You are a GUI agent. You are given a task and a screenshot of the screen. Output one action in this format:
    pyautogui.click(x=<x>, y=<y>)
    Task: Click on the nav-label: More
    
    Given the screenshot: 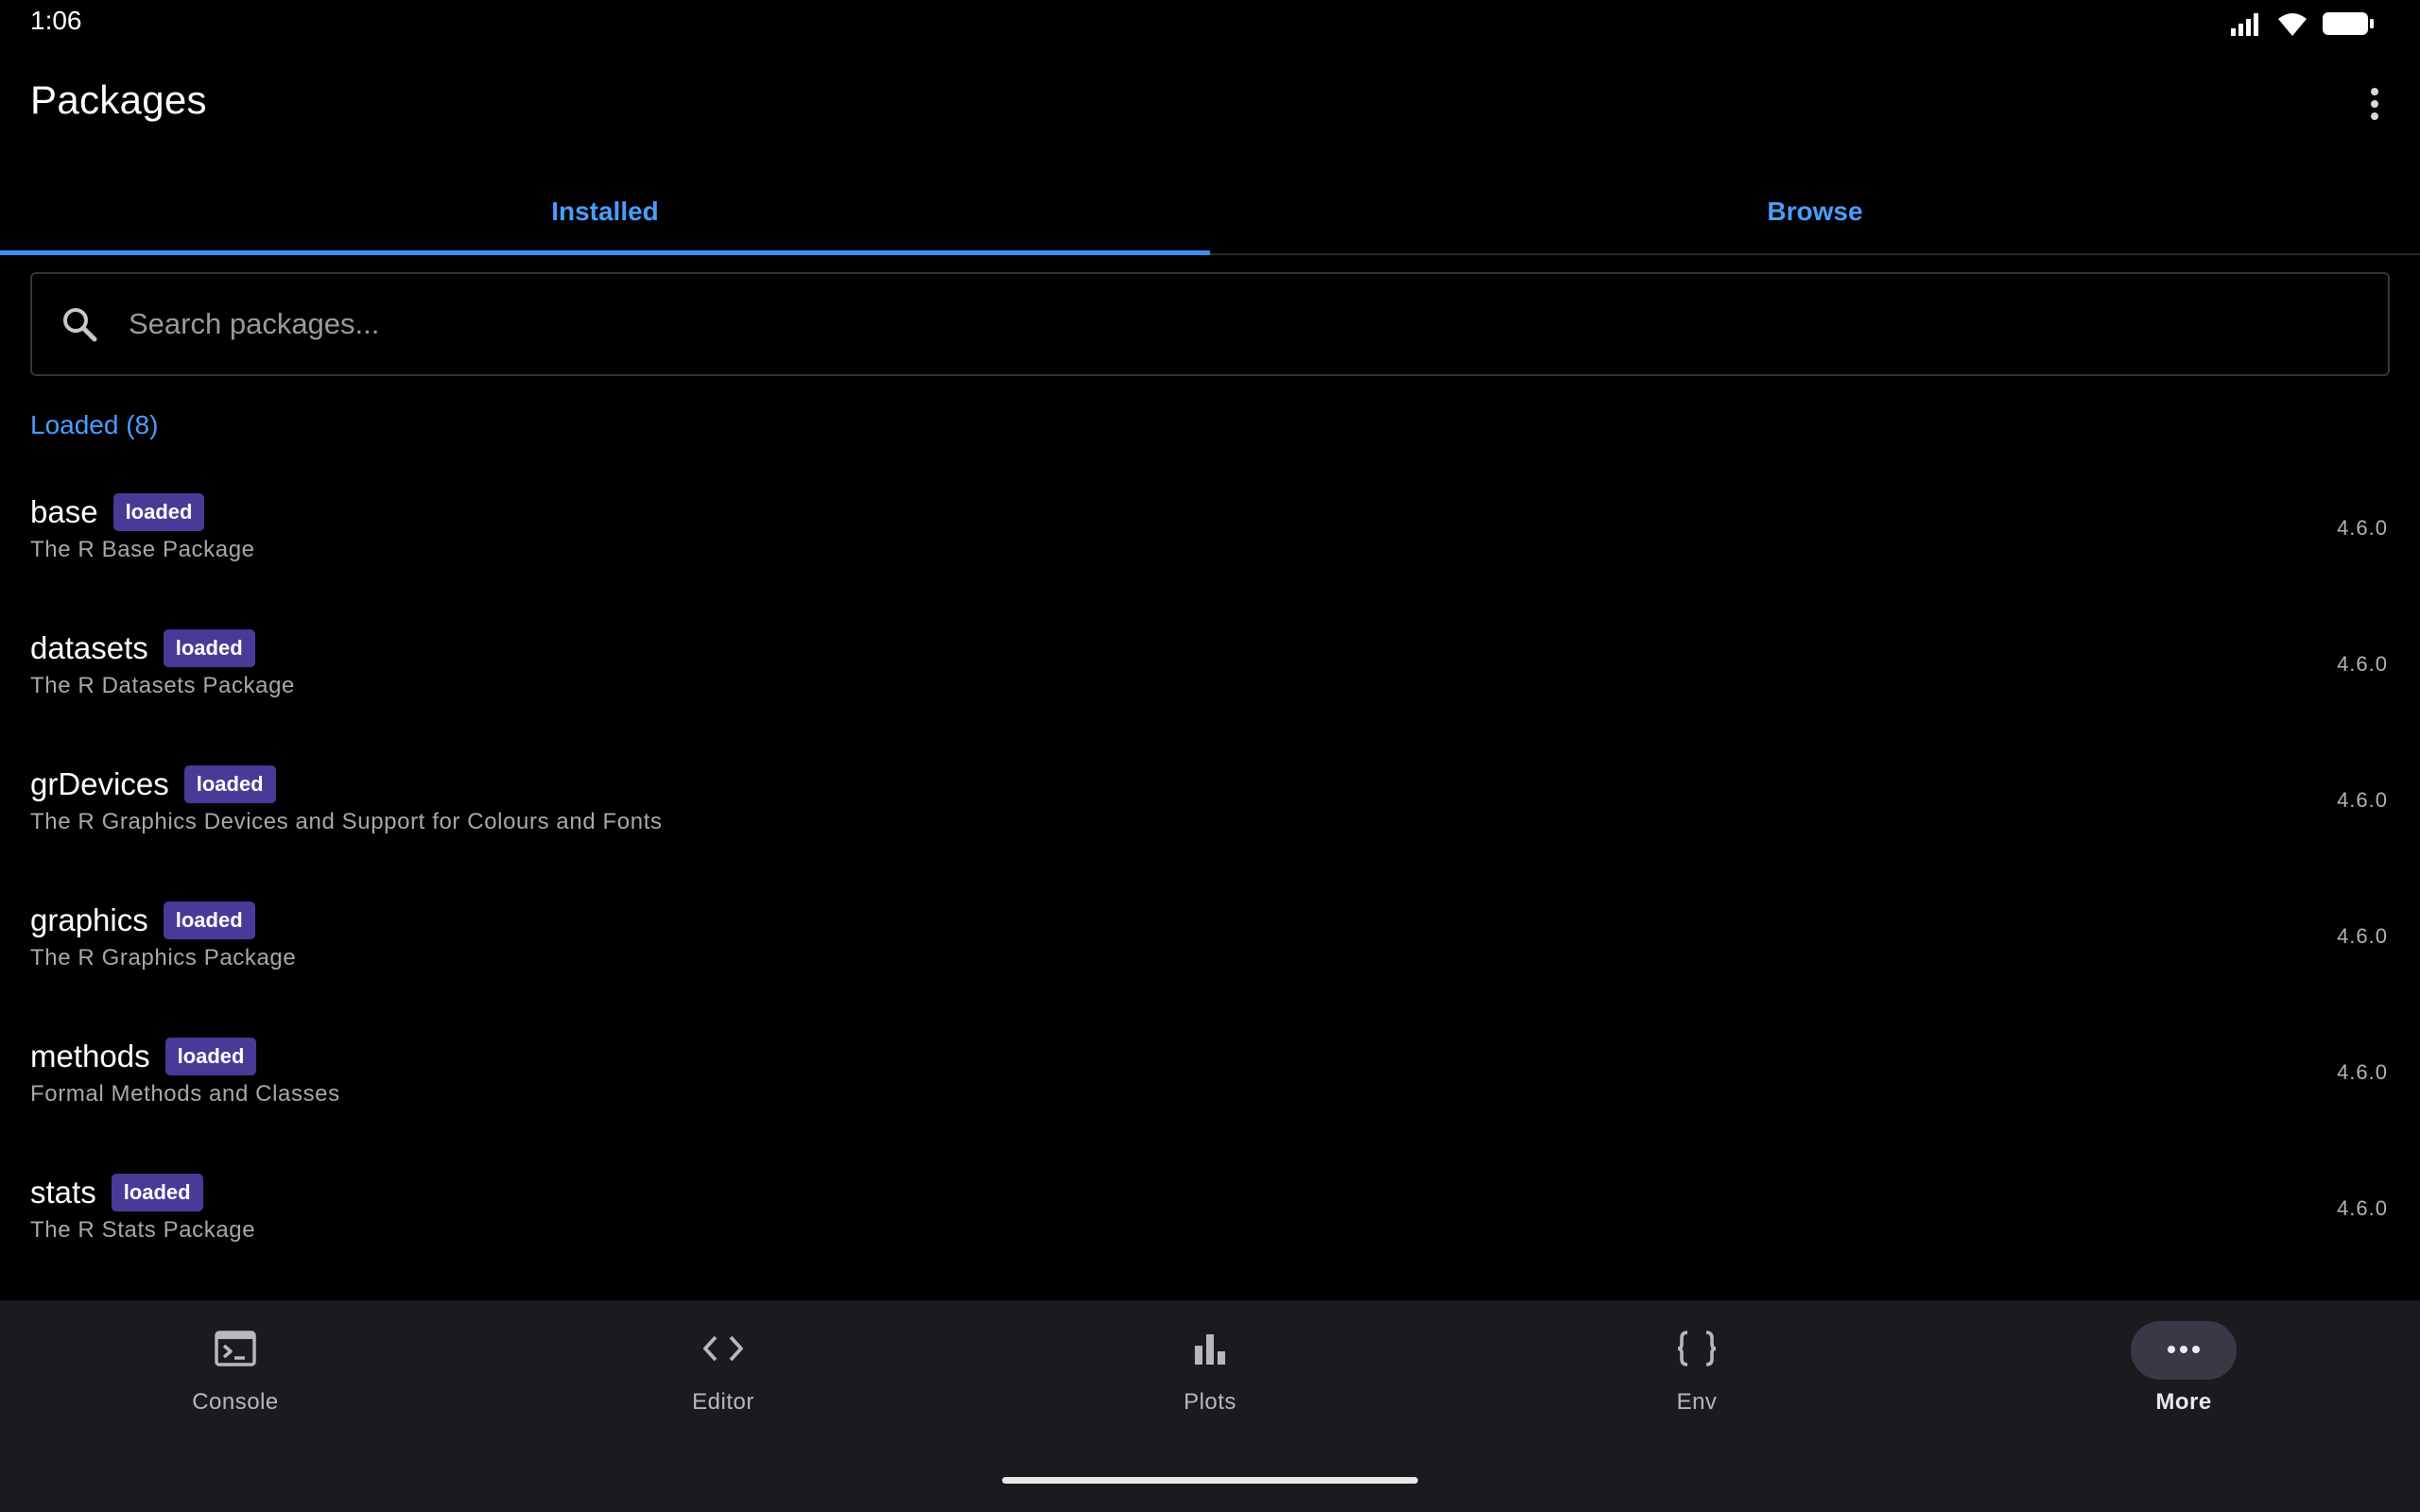 What is the action you would take?
    pyautogui.click(x=2183, y=1402)
    